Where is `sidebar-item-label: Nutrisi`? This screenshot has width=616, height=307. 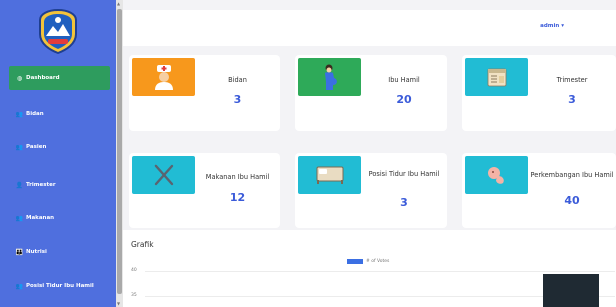 sidebar-item-label: Nutrisi is located at coordinates (36, 252).